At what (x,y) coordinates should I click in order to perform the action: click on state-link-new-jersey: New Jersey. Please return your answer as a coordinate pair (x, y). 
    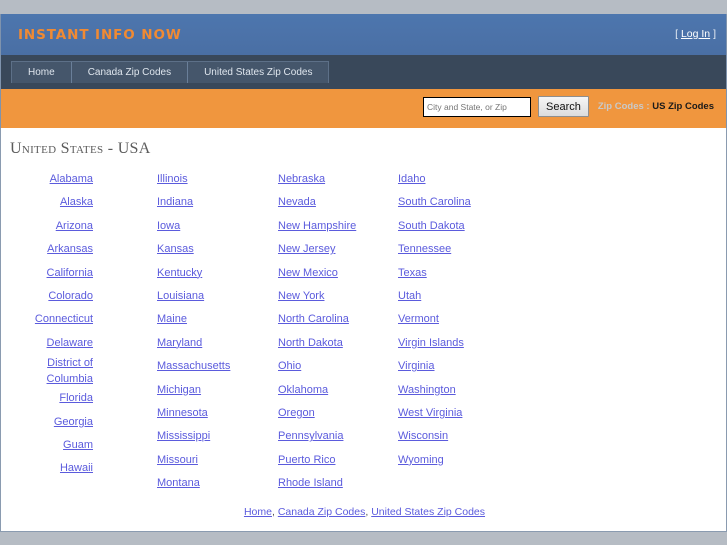
    Looking at the image, I should click on (306, 249).